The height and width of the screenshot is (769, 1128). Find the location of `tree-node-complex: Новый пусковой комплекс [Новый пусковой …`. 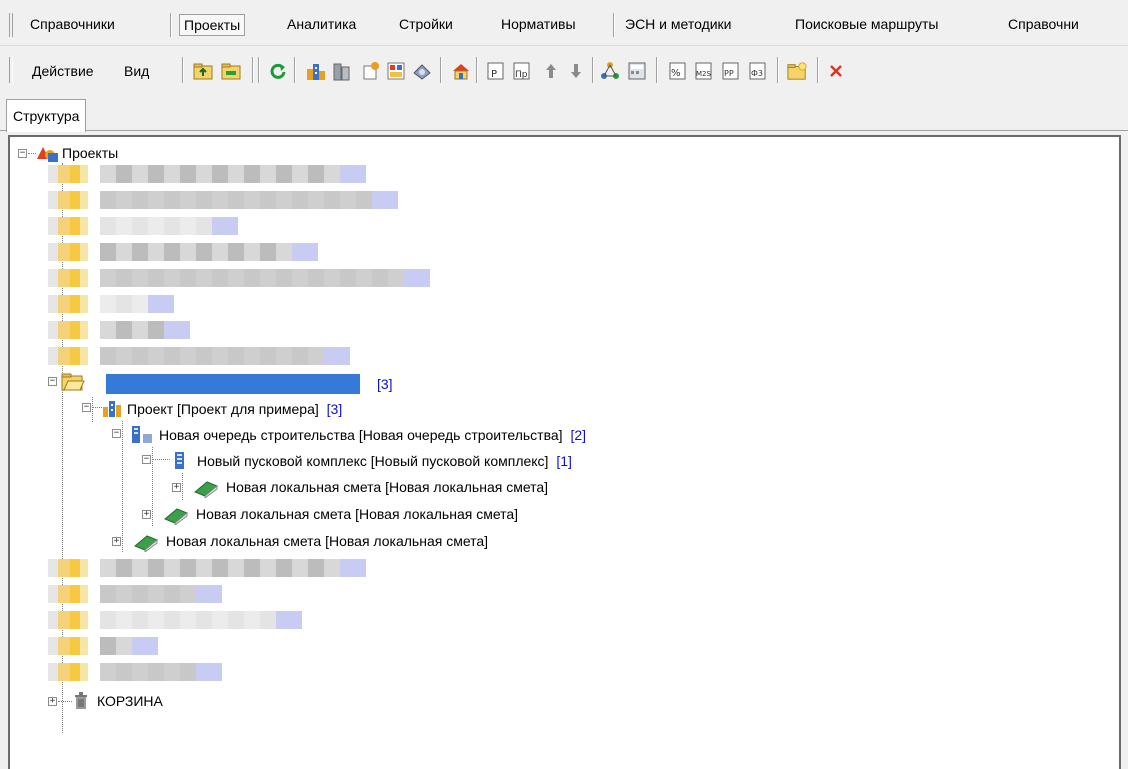

tree-node-complex: Новый пусковой комплекс [Новый пусковой … is located at coordinates (384, 461).